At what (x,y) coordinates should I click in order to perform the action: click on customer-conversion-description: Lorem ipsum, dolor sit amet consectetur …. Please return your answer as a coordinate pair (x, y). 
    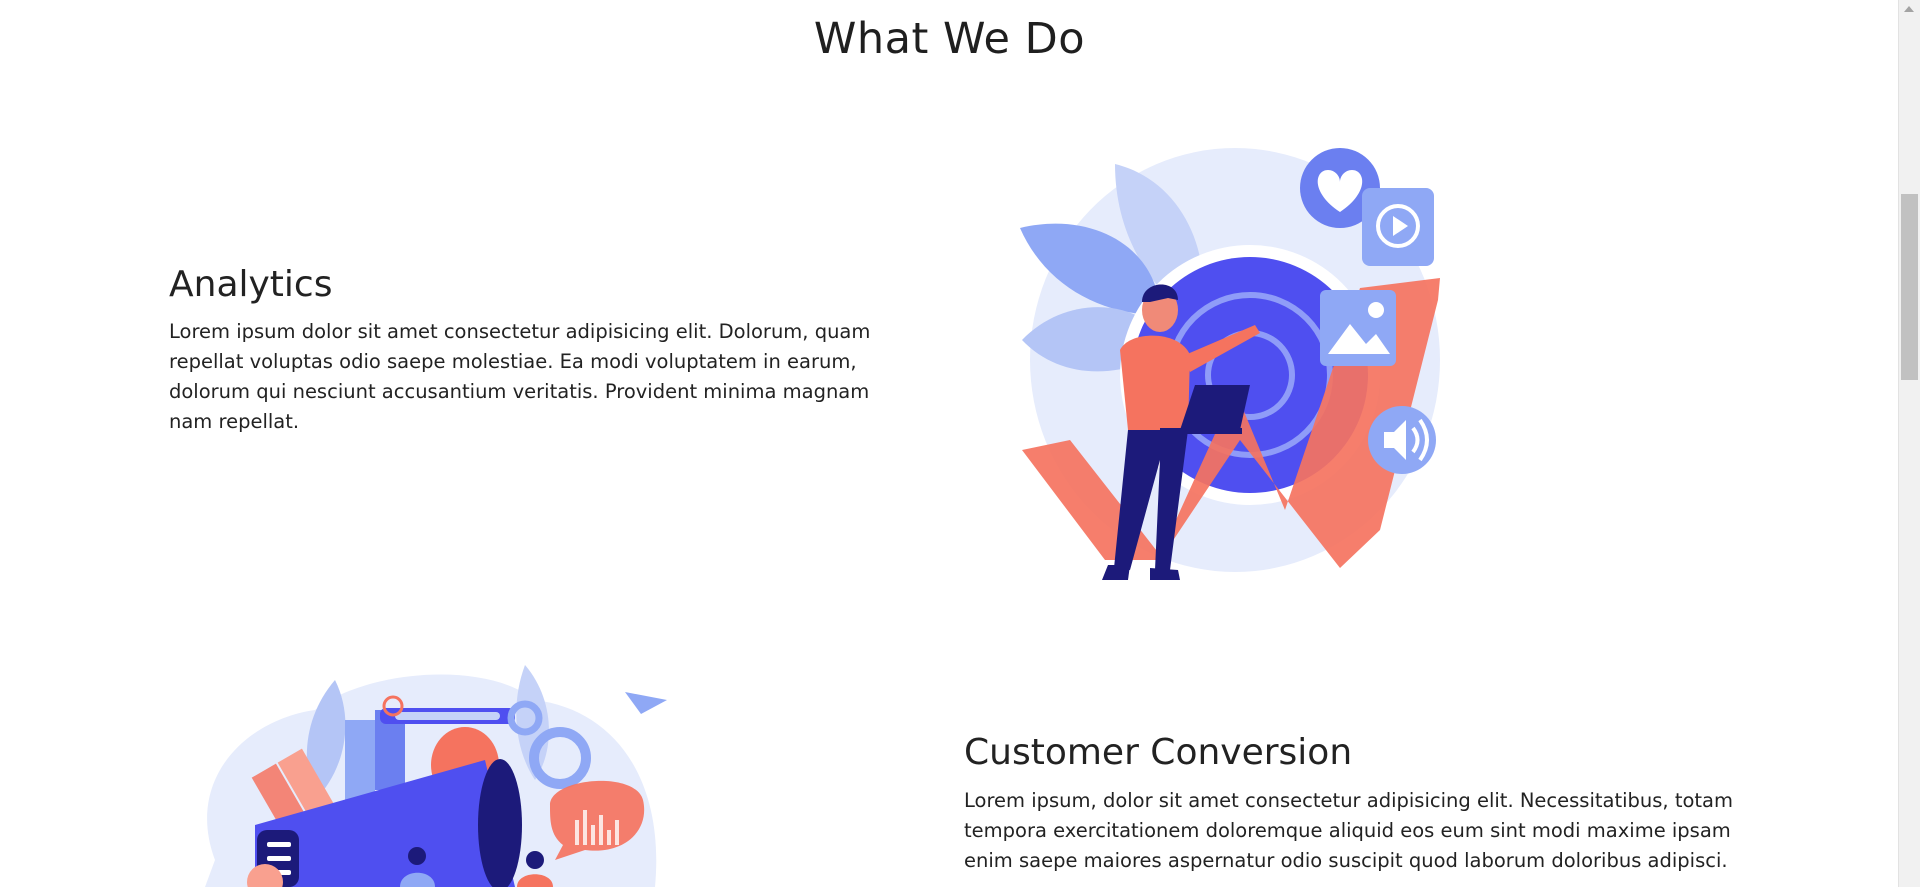
    Looking at the image, I should click on (1348, 830).